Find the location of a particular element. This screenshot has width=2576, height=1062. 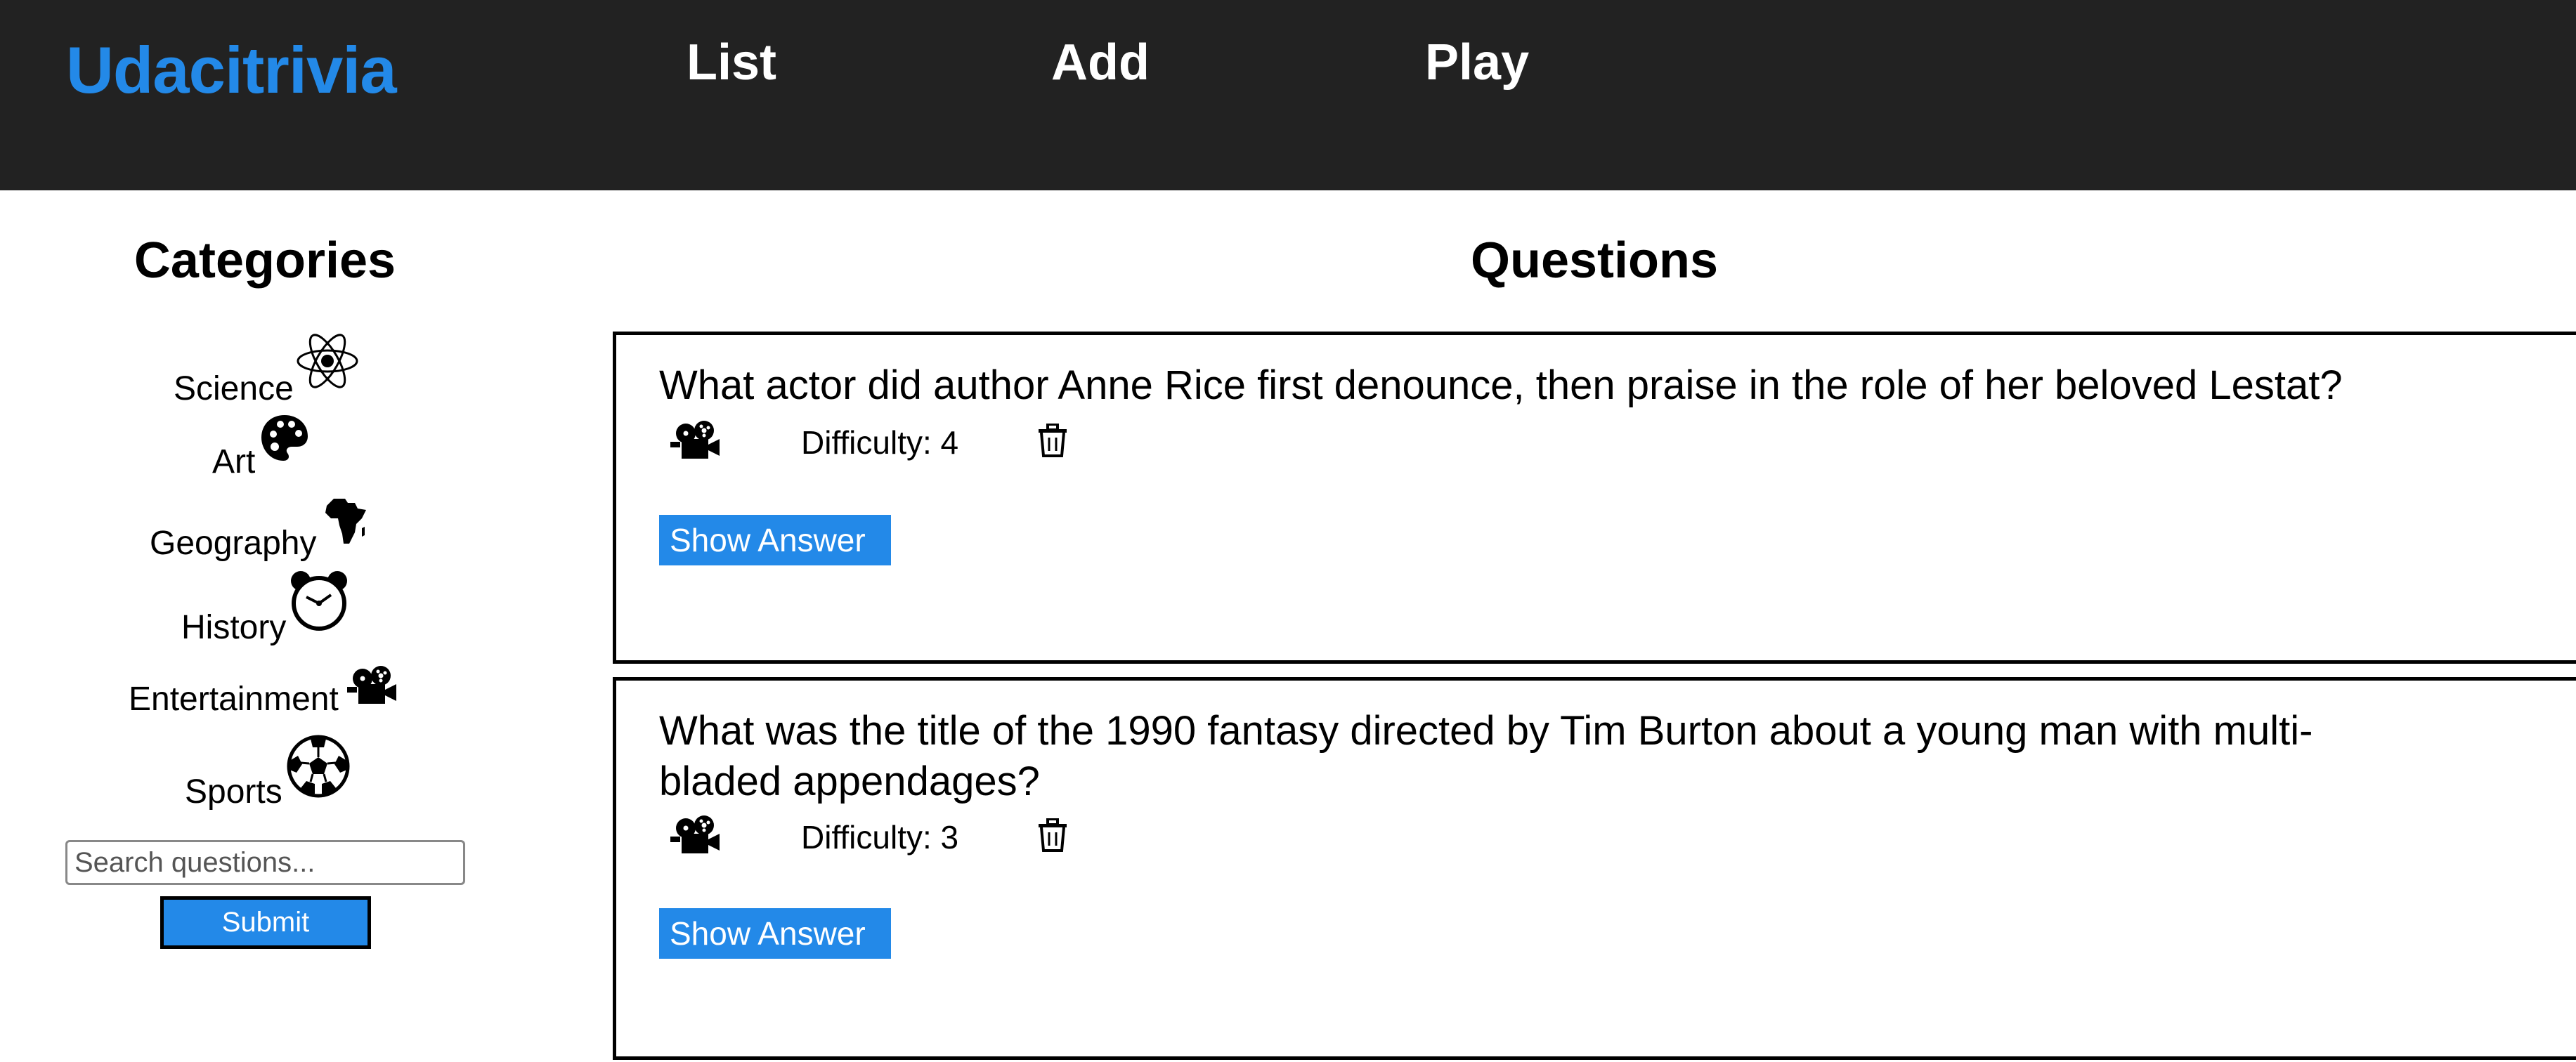

atom-icon is located at coordinates (327, 365).